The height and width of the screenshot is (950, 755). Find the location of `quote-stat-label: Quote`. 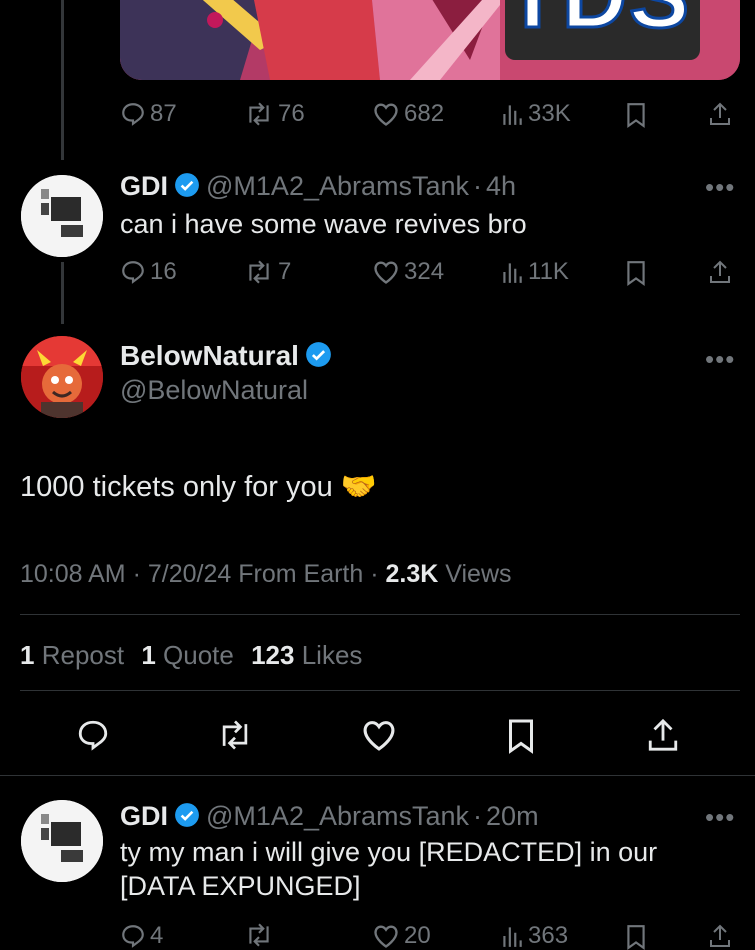

quote-stat-label: Quote is located at coordinates (198, 655).